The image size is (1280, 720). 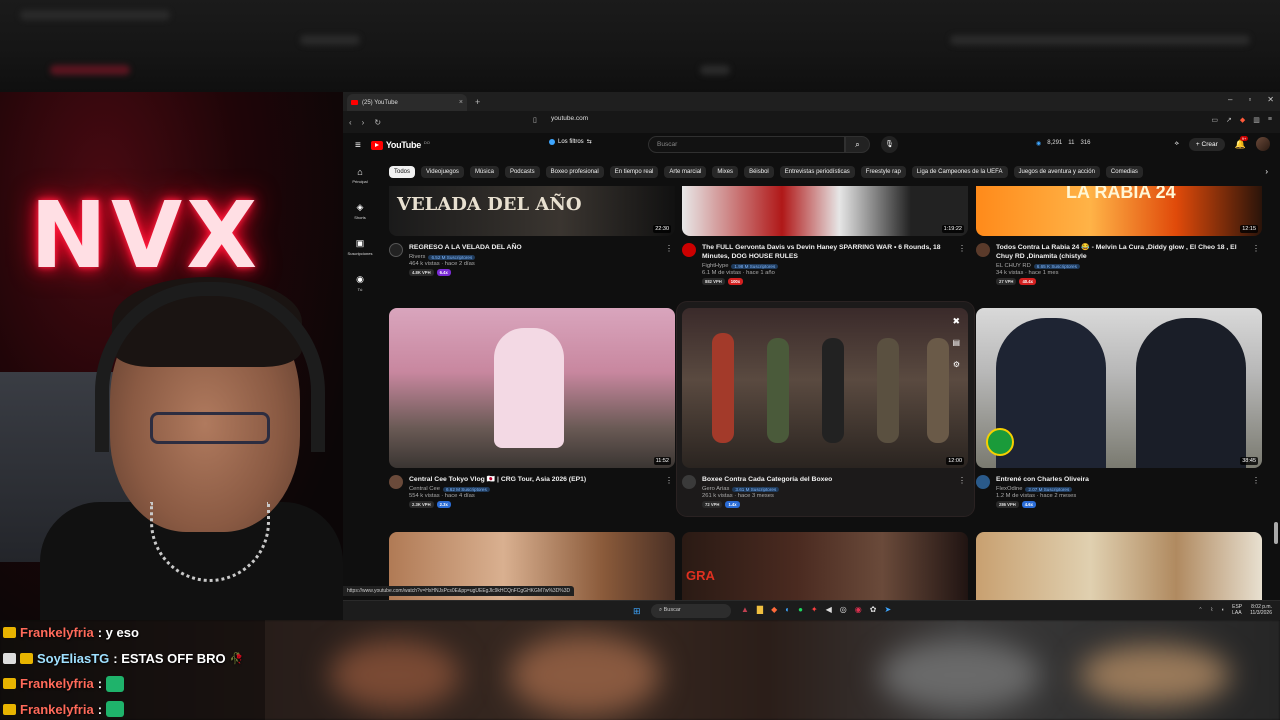 I want to click on new-tab-button: +, so click(x=477, y=102).